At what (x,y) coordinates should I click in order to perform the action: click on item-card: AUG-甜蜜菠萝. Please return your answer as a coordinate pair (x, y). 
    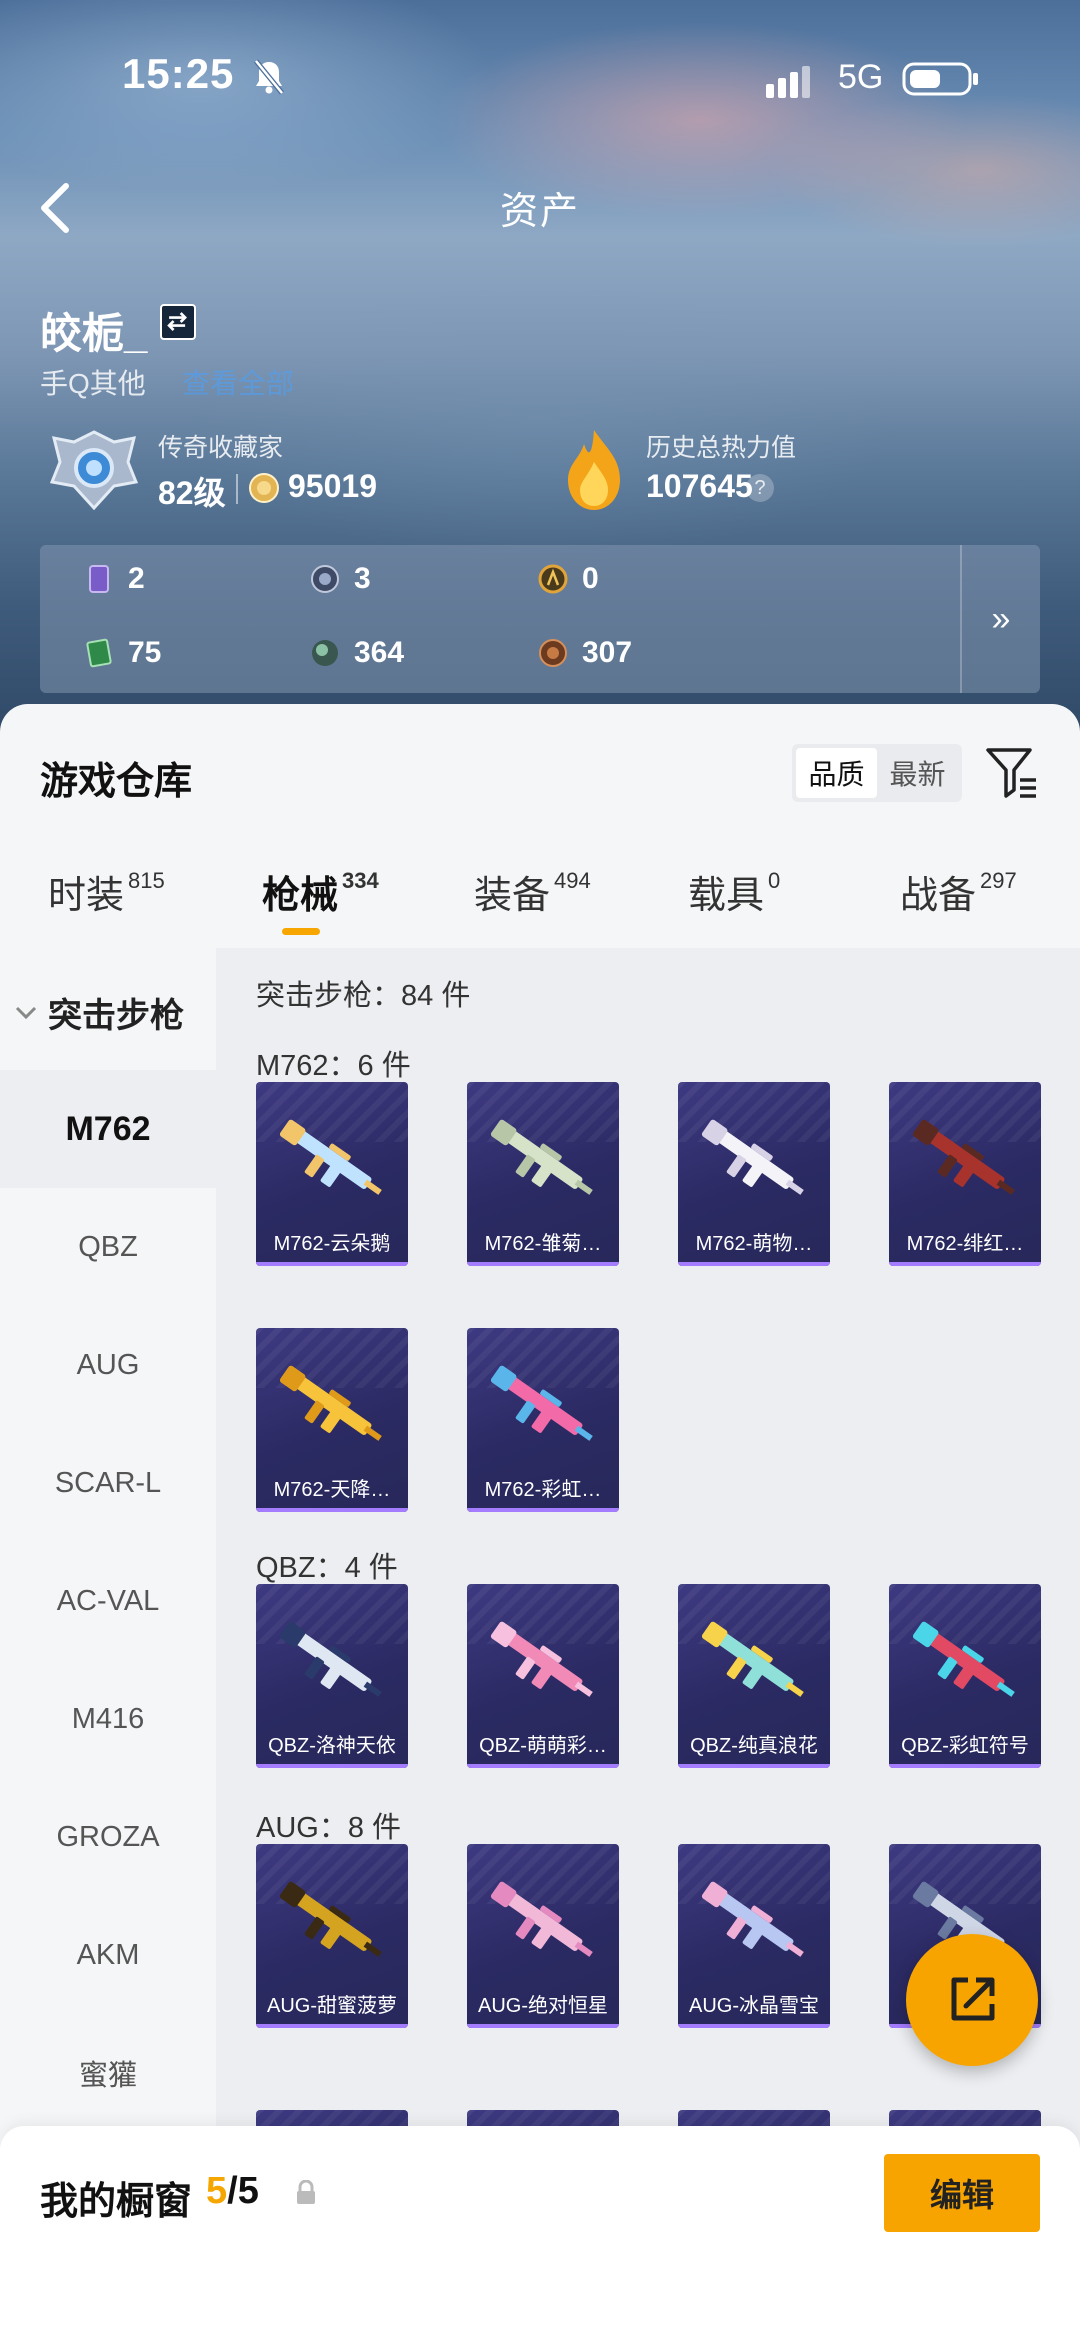
    Looking at the image, I should click on (332, 1936).